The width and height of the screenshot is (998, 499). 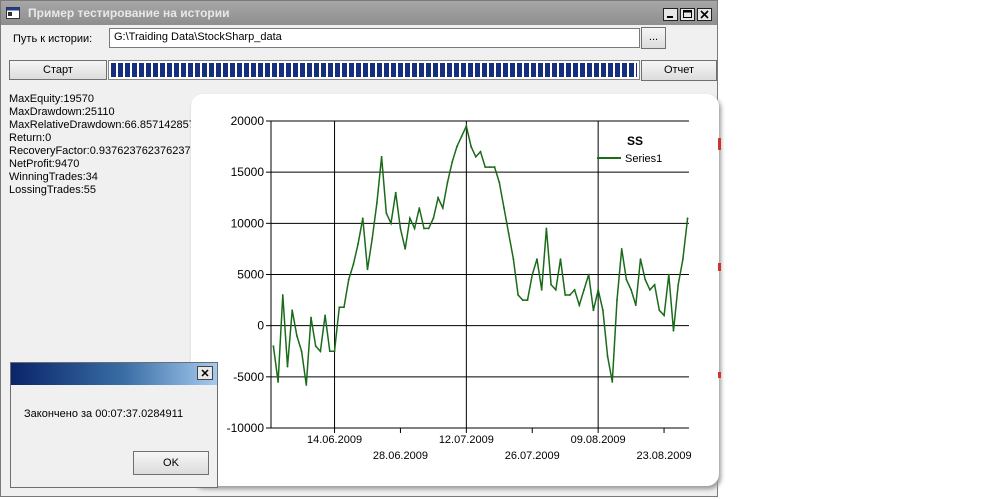 What do you see at coordinates (51, 99) in the screenshot?
I see `stat-line: MaxEquity:19570` at bounding box center [51, 99].